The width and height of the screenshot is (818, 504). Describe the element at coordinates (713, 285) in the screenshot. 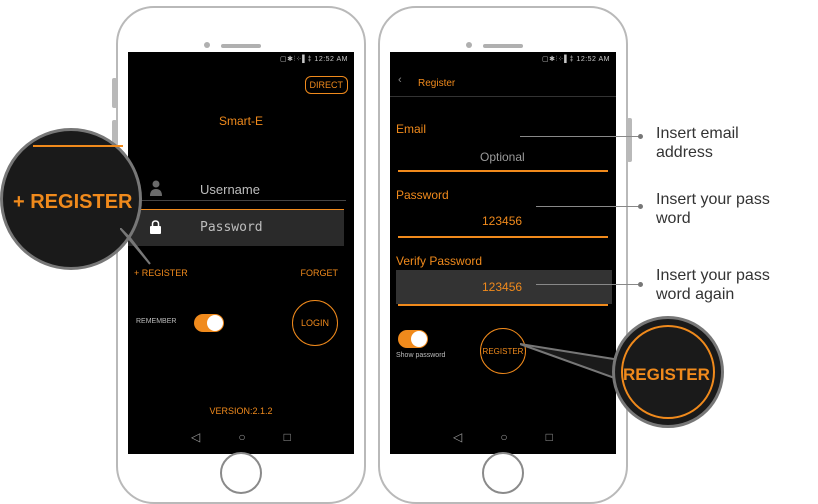

I see `callout-verify-password: Insert your pass word again` at that location.